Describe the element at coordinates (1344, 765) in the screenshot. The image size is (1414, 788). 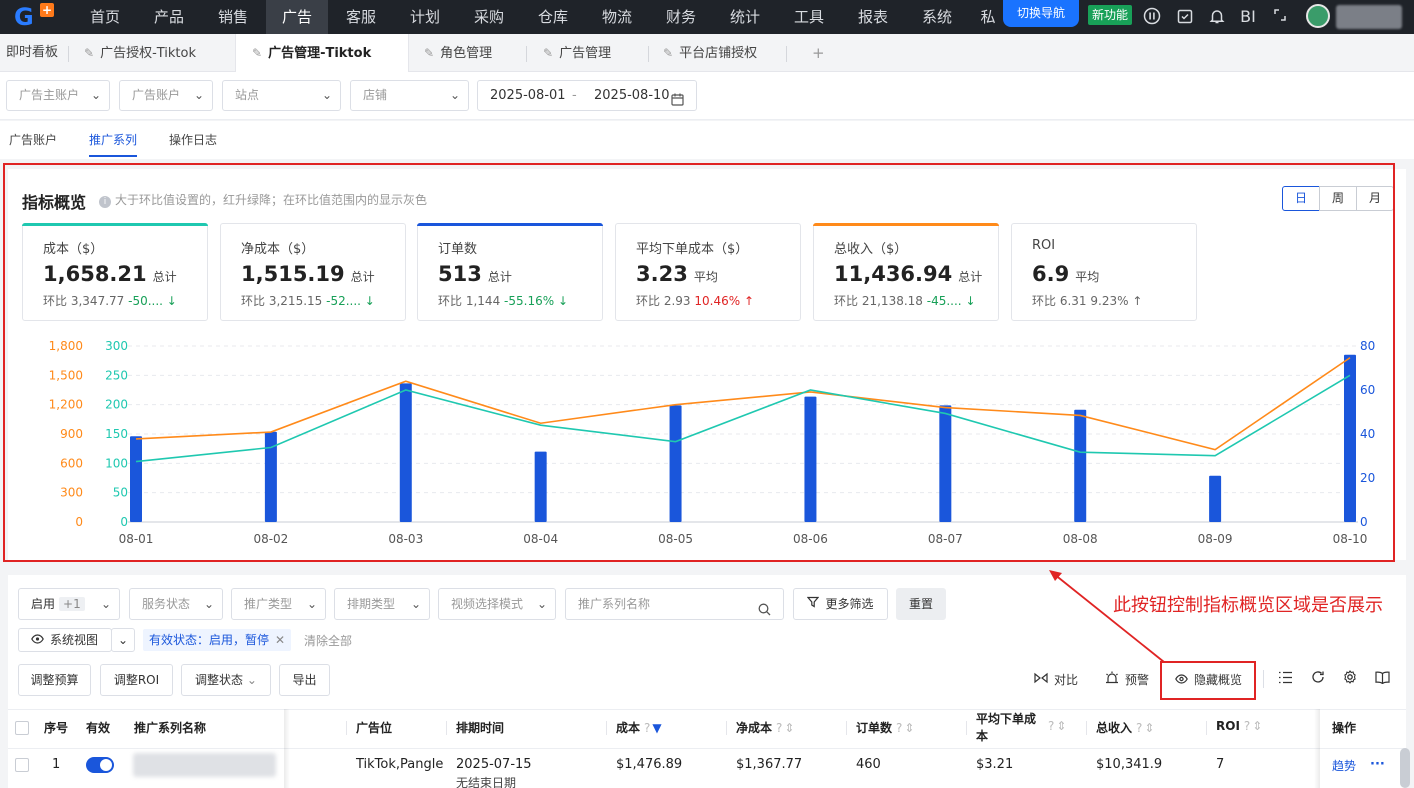
I see `row-trend-link: 趋势` at that location.